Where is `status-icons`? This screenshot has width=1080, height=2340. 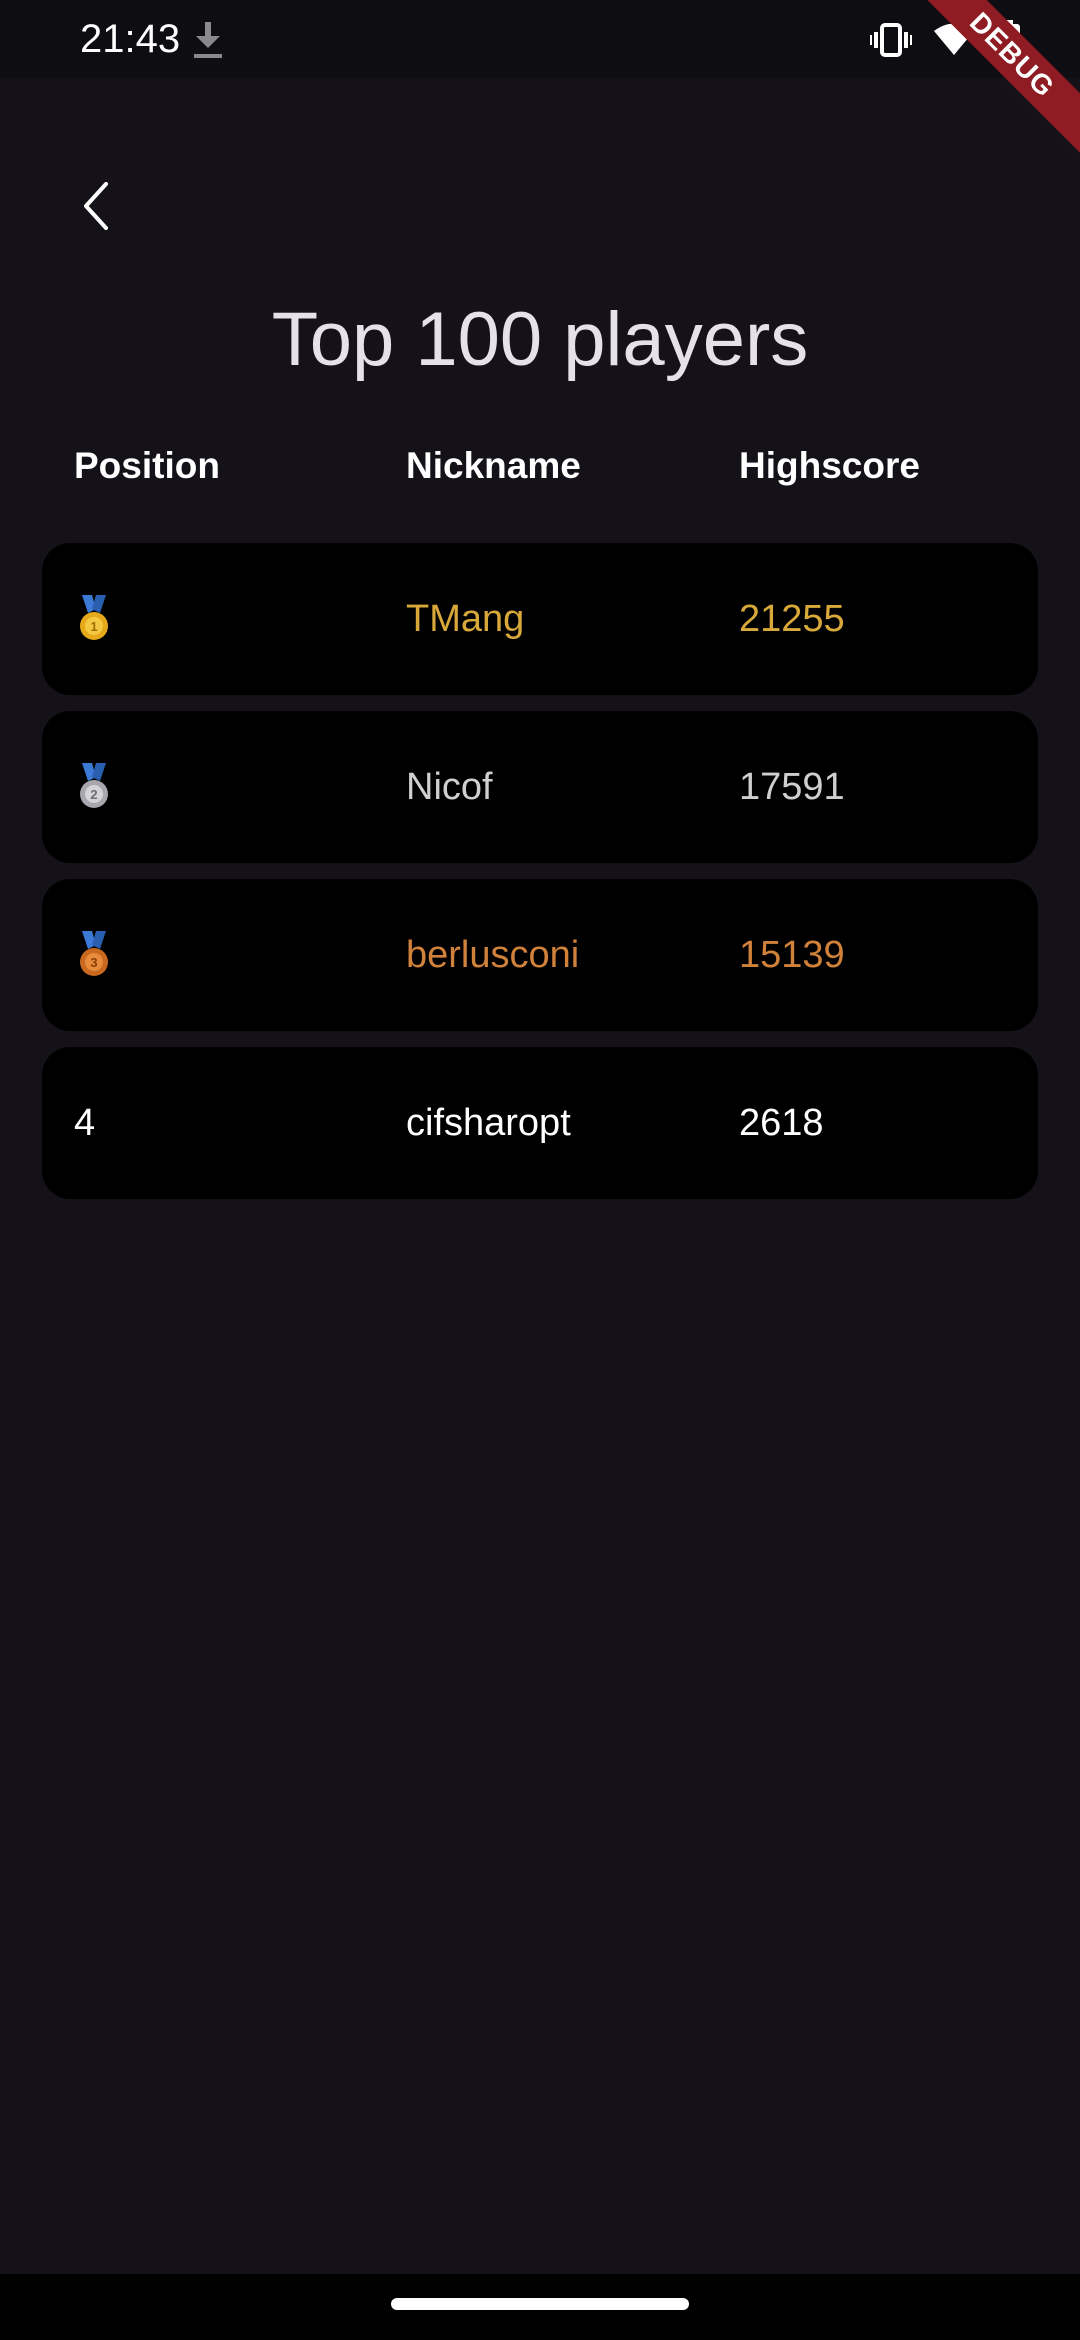 status-icons is located at coordinates (945, 40).